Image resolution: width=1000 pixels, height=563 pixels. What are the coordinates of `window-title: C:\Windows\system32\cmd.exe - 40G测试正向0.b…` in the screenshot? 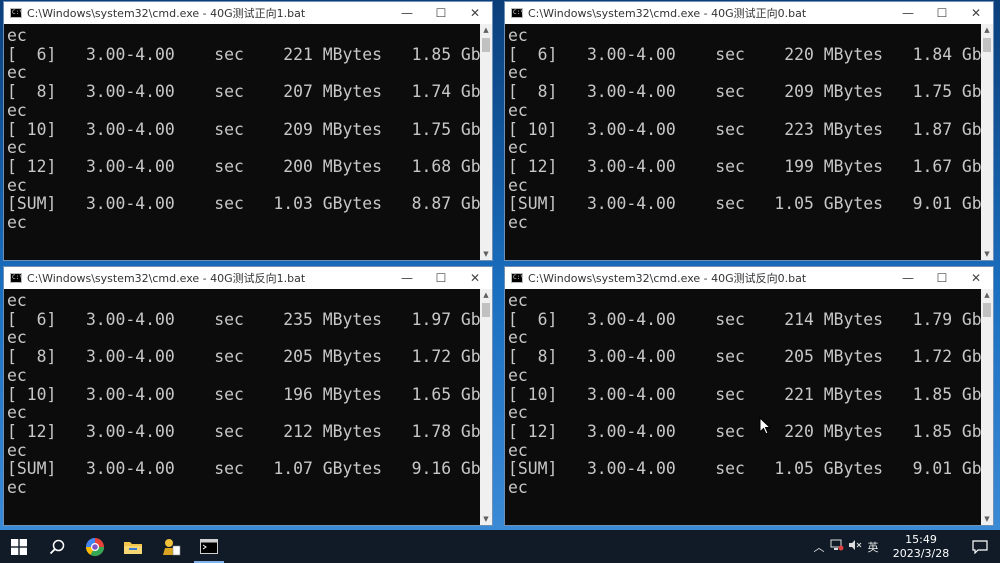 It's located at (667, 13).